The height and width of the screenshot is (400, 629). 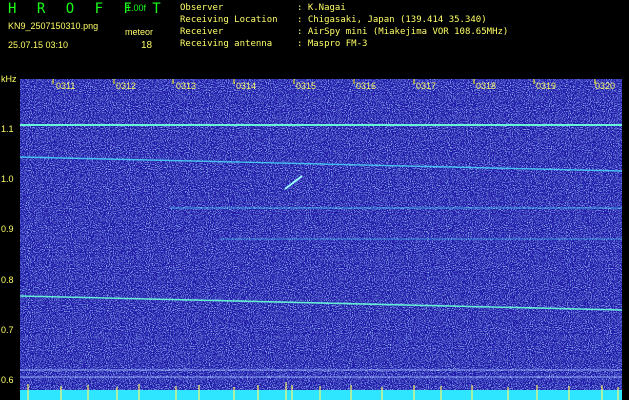 I want to click on time-tick-label: 0315, so click(x=306, y=86).